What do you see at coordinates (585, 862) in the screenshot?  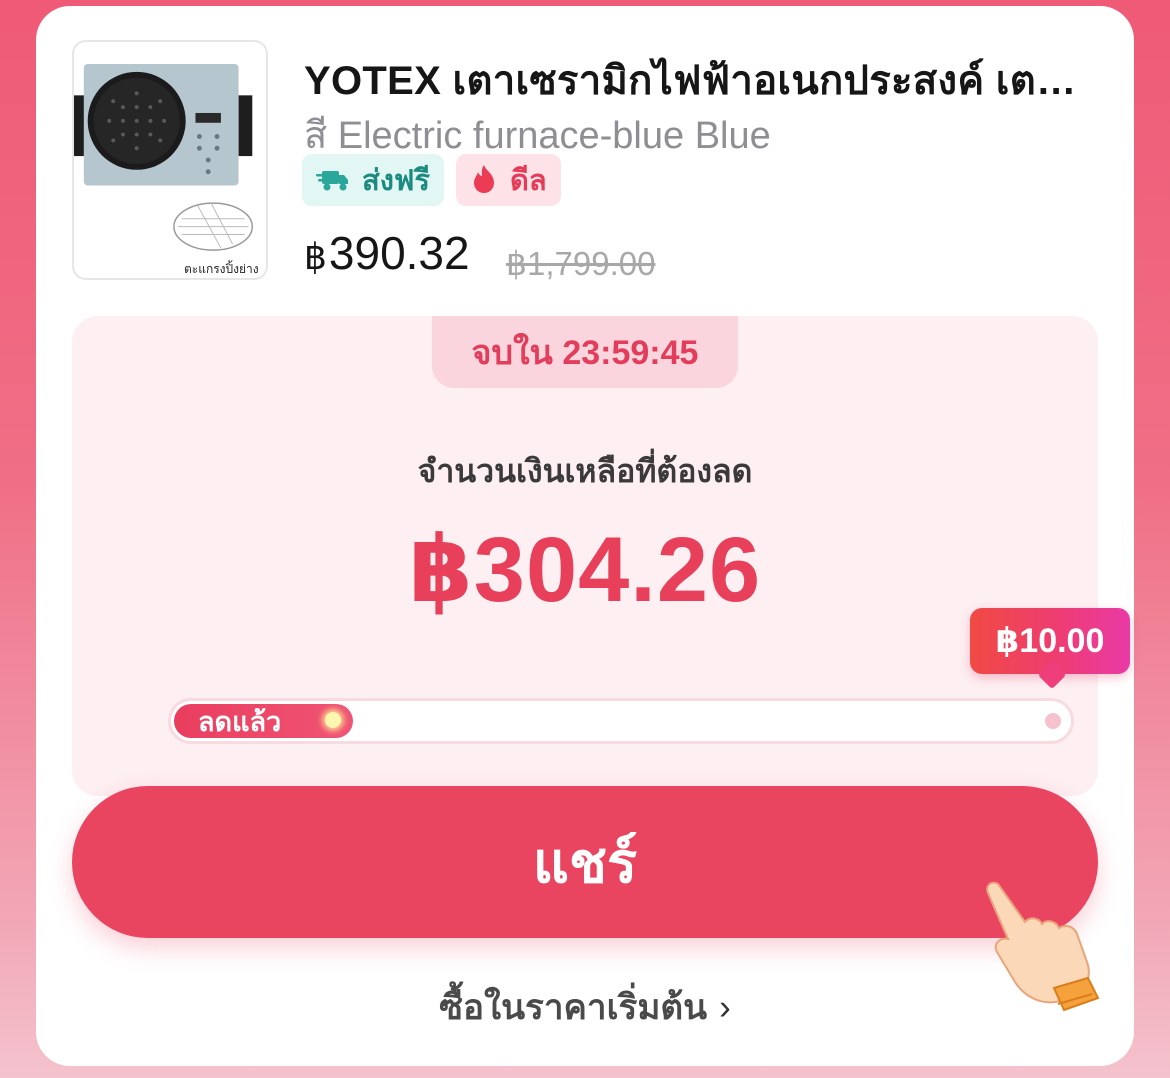 I see `share-button: แชร์` at bounding box center [585, 862].